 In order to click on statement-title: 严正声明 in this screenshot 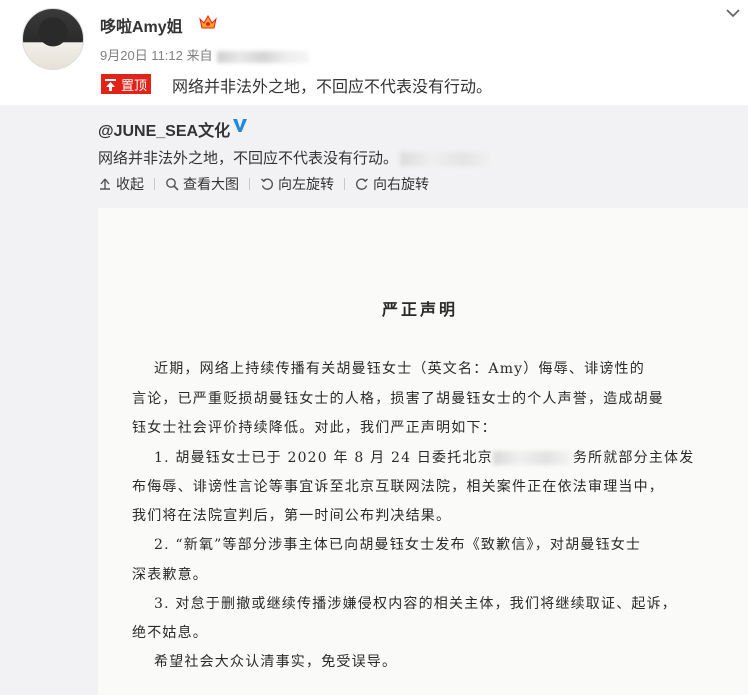, I will do `click(420, 309)`.